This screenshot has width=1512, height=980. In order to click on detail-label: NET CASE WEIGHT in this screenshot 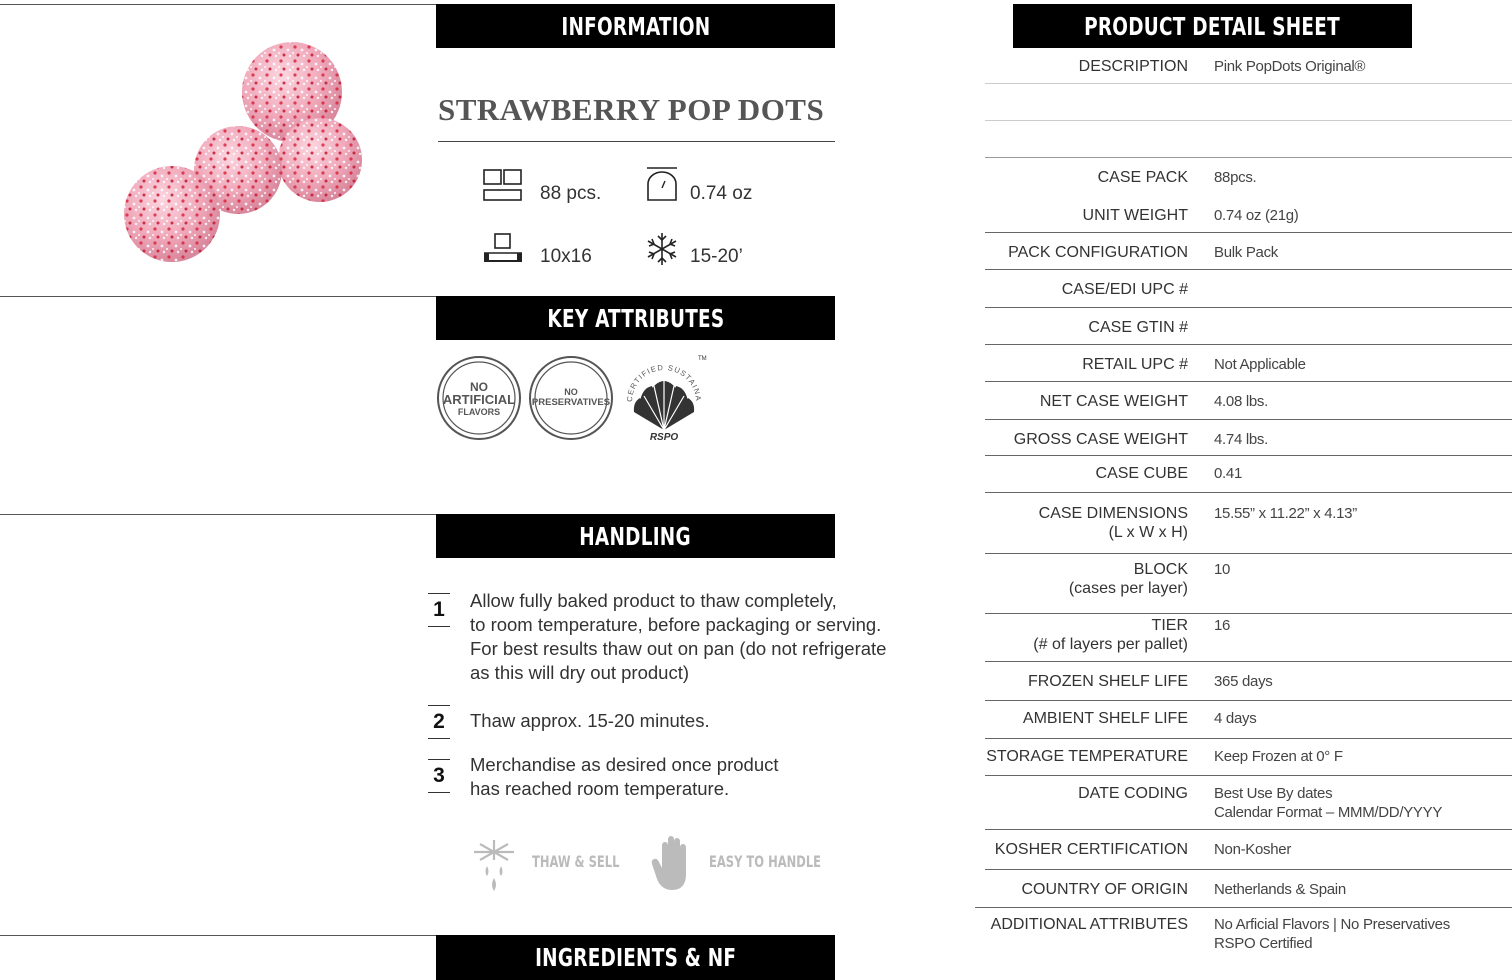, I will do `click(1113, 401)`.